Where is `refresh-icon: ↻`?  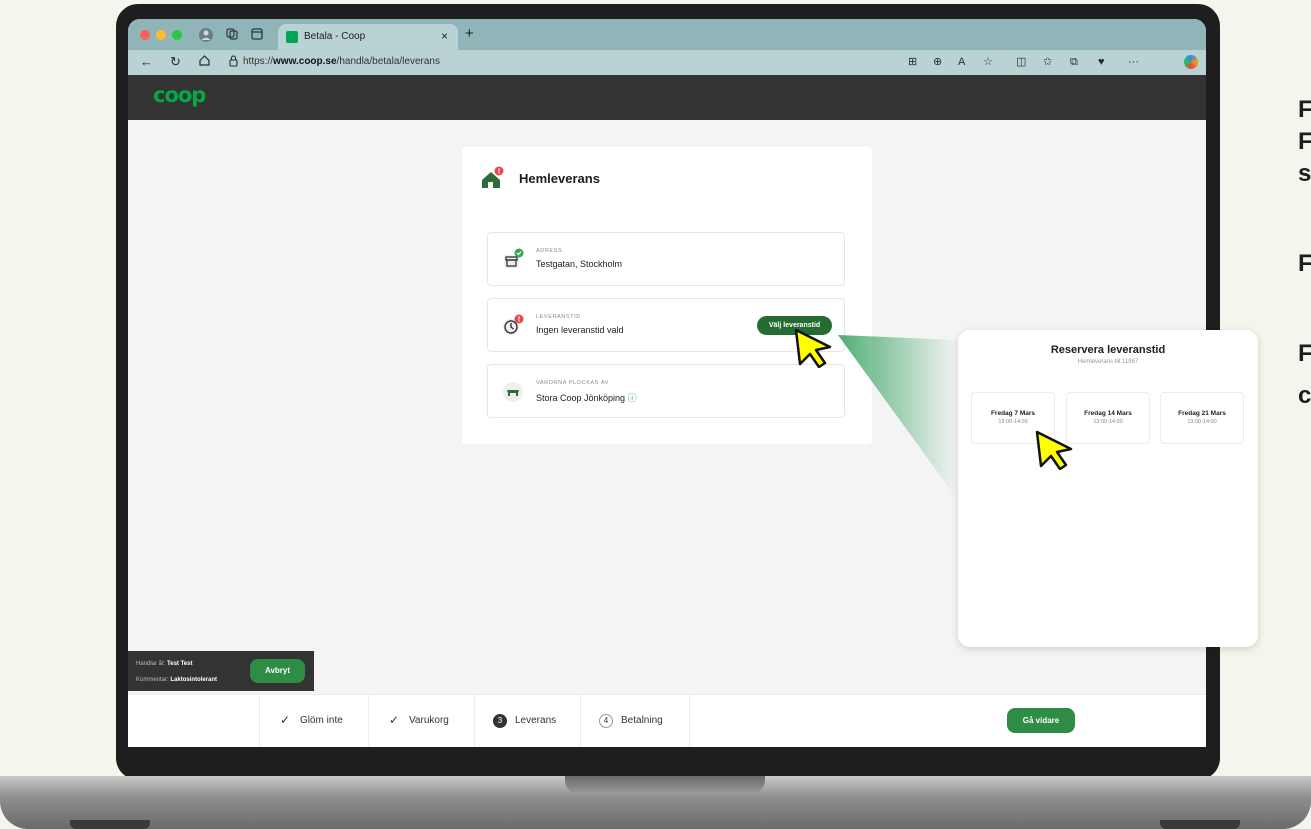 refresh-icon: ↻ is located at coordinates (175, 62).